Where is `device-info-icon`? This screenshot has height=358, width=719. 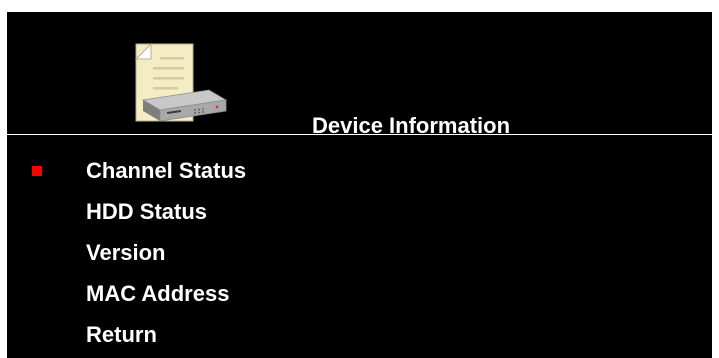
device-info-icon is located at coordinates (178, 83).